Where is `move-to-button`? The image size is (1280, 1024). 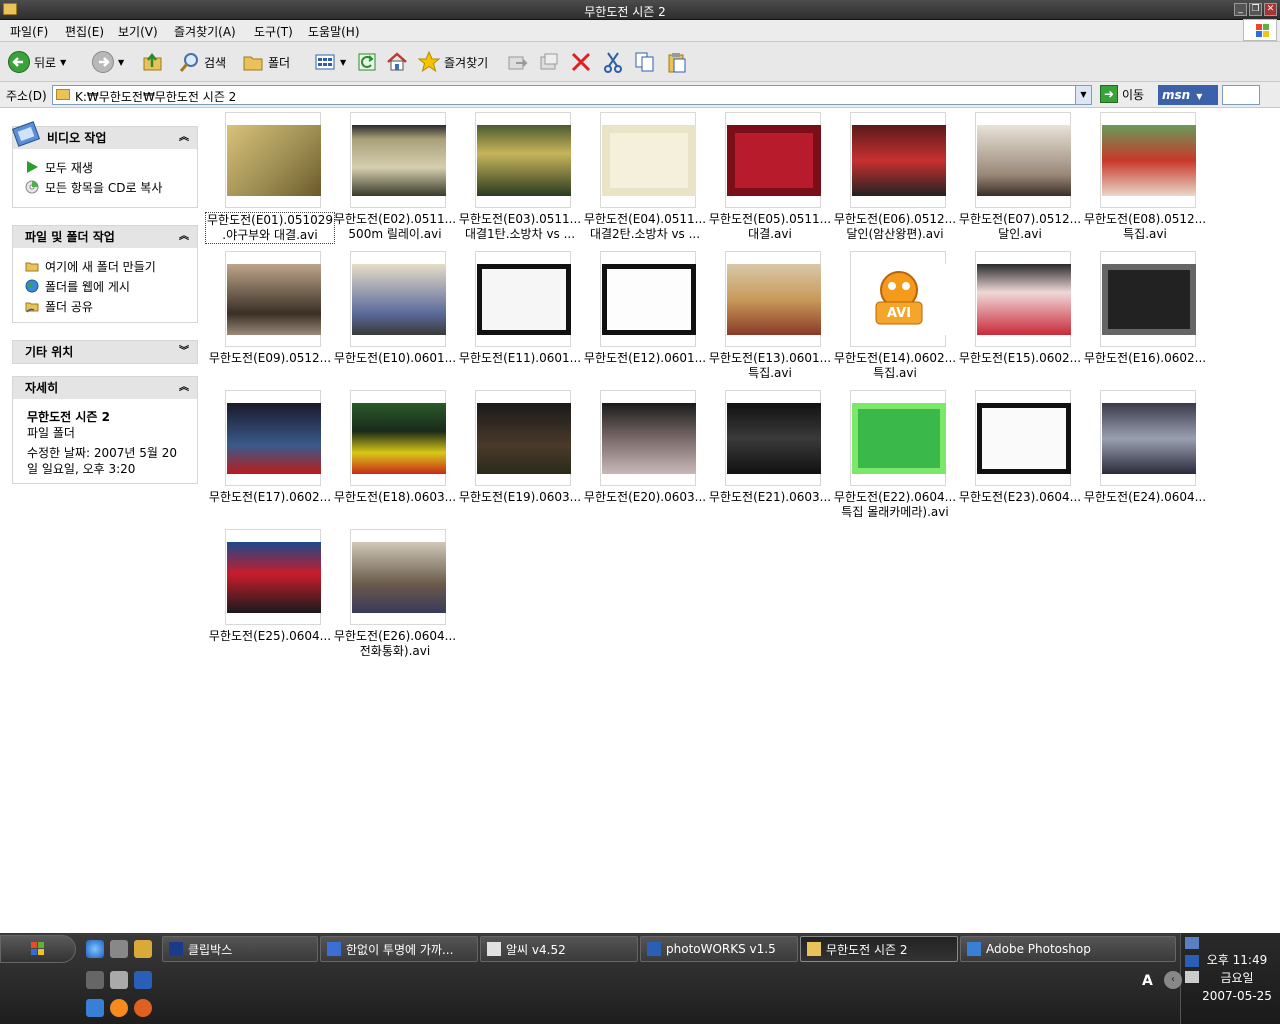
move-to-button is located at coordinates (517, 62).